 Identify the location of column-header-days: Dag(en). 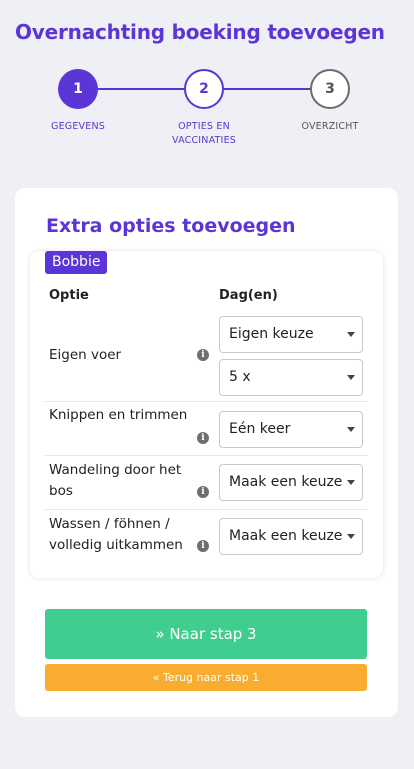
(248, 295).